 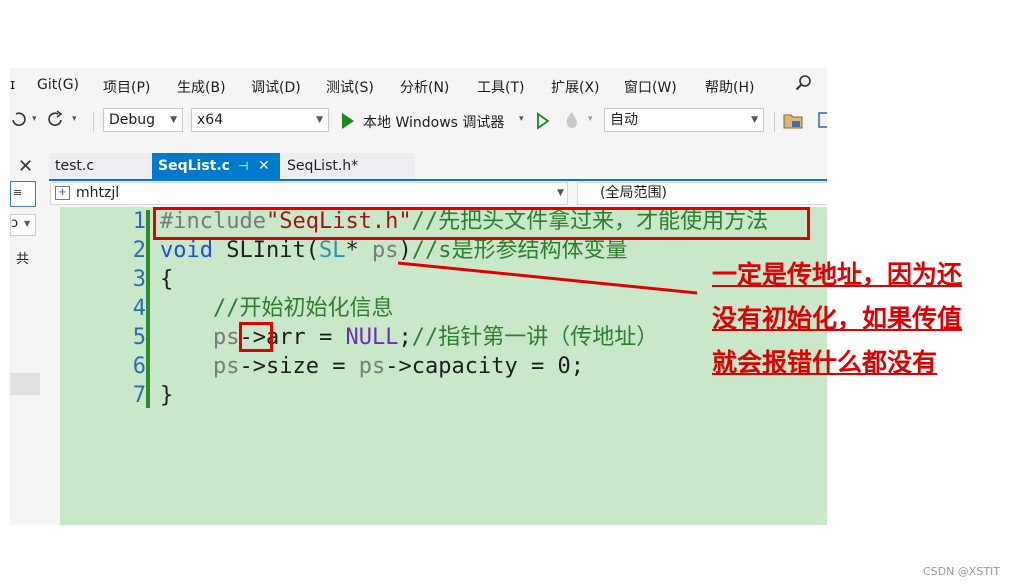 I want to click on annotation-note: 一定是传地址，因为还 没有初始化，如果传值 就会报错什么都没有, so click(x=862, y=319).